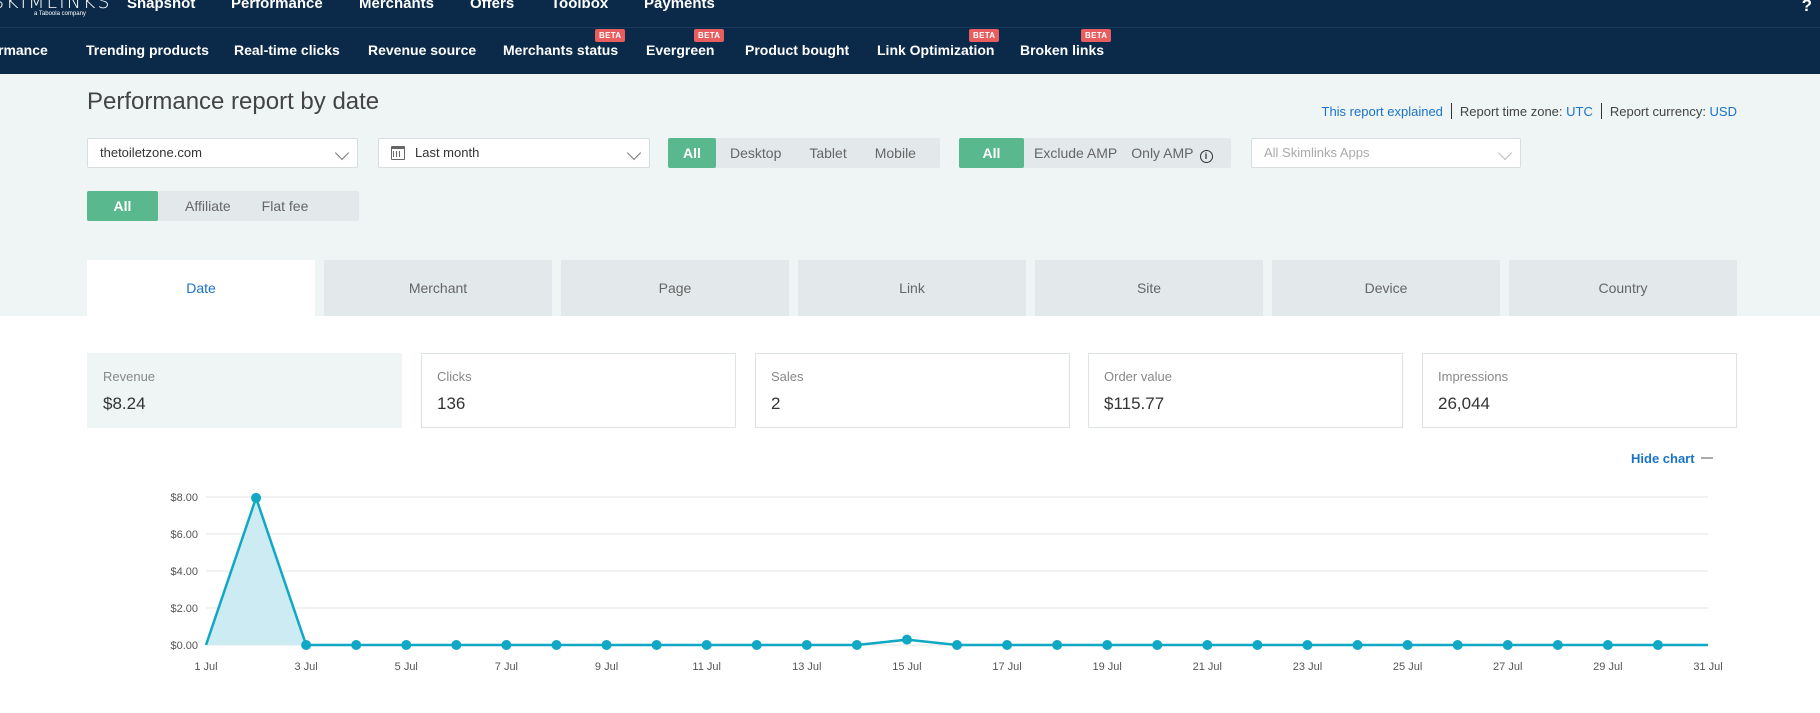 The height and width of the screenshot is (713, 1820). What do you see at coordinates (1507, 667) in the screenshot?
I see `x-tick-label: 27 Jul` at bounding box center [1507, 667].